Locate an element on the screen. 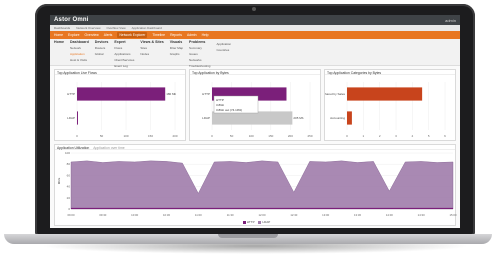  x-tick-label: 2 is located at coordinates (380, 136).